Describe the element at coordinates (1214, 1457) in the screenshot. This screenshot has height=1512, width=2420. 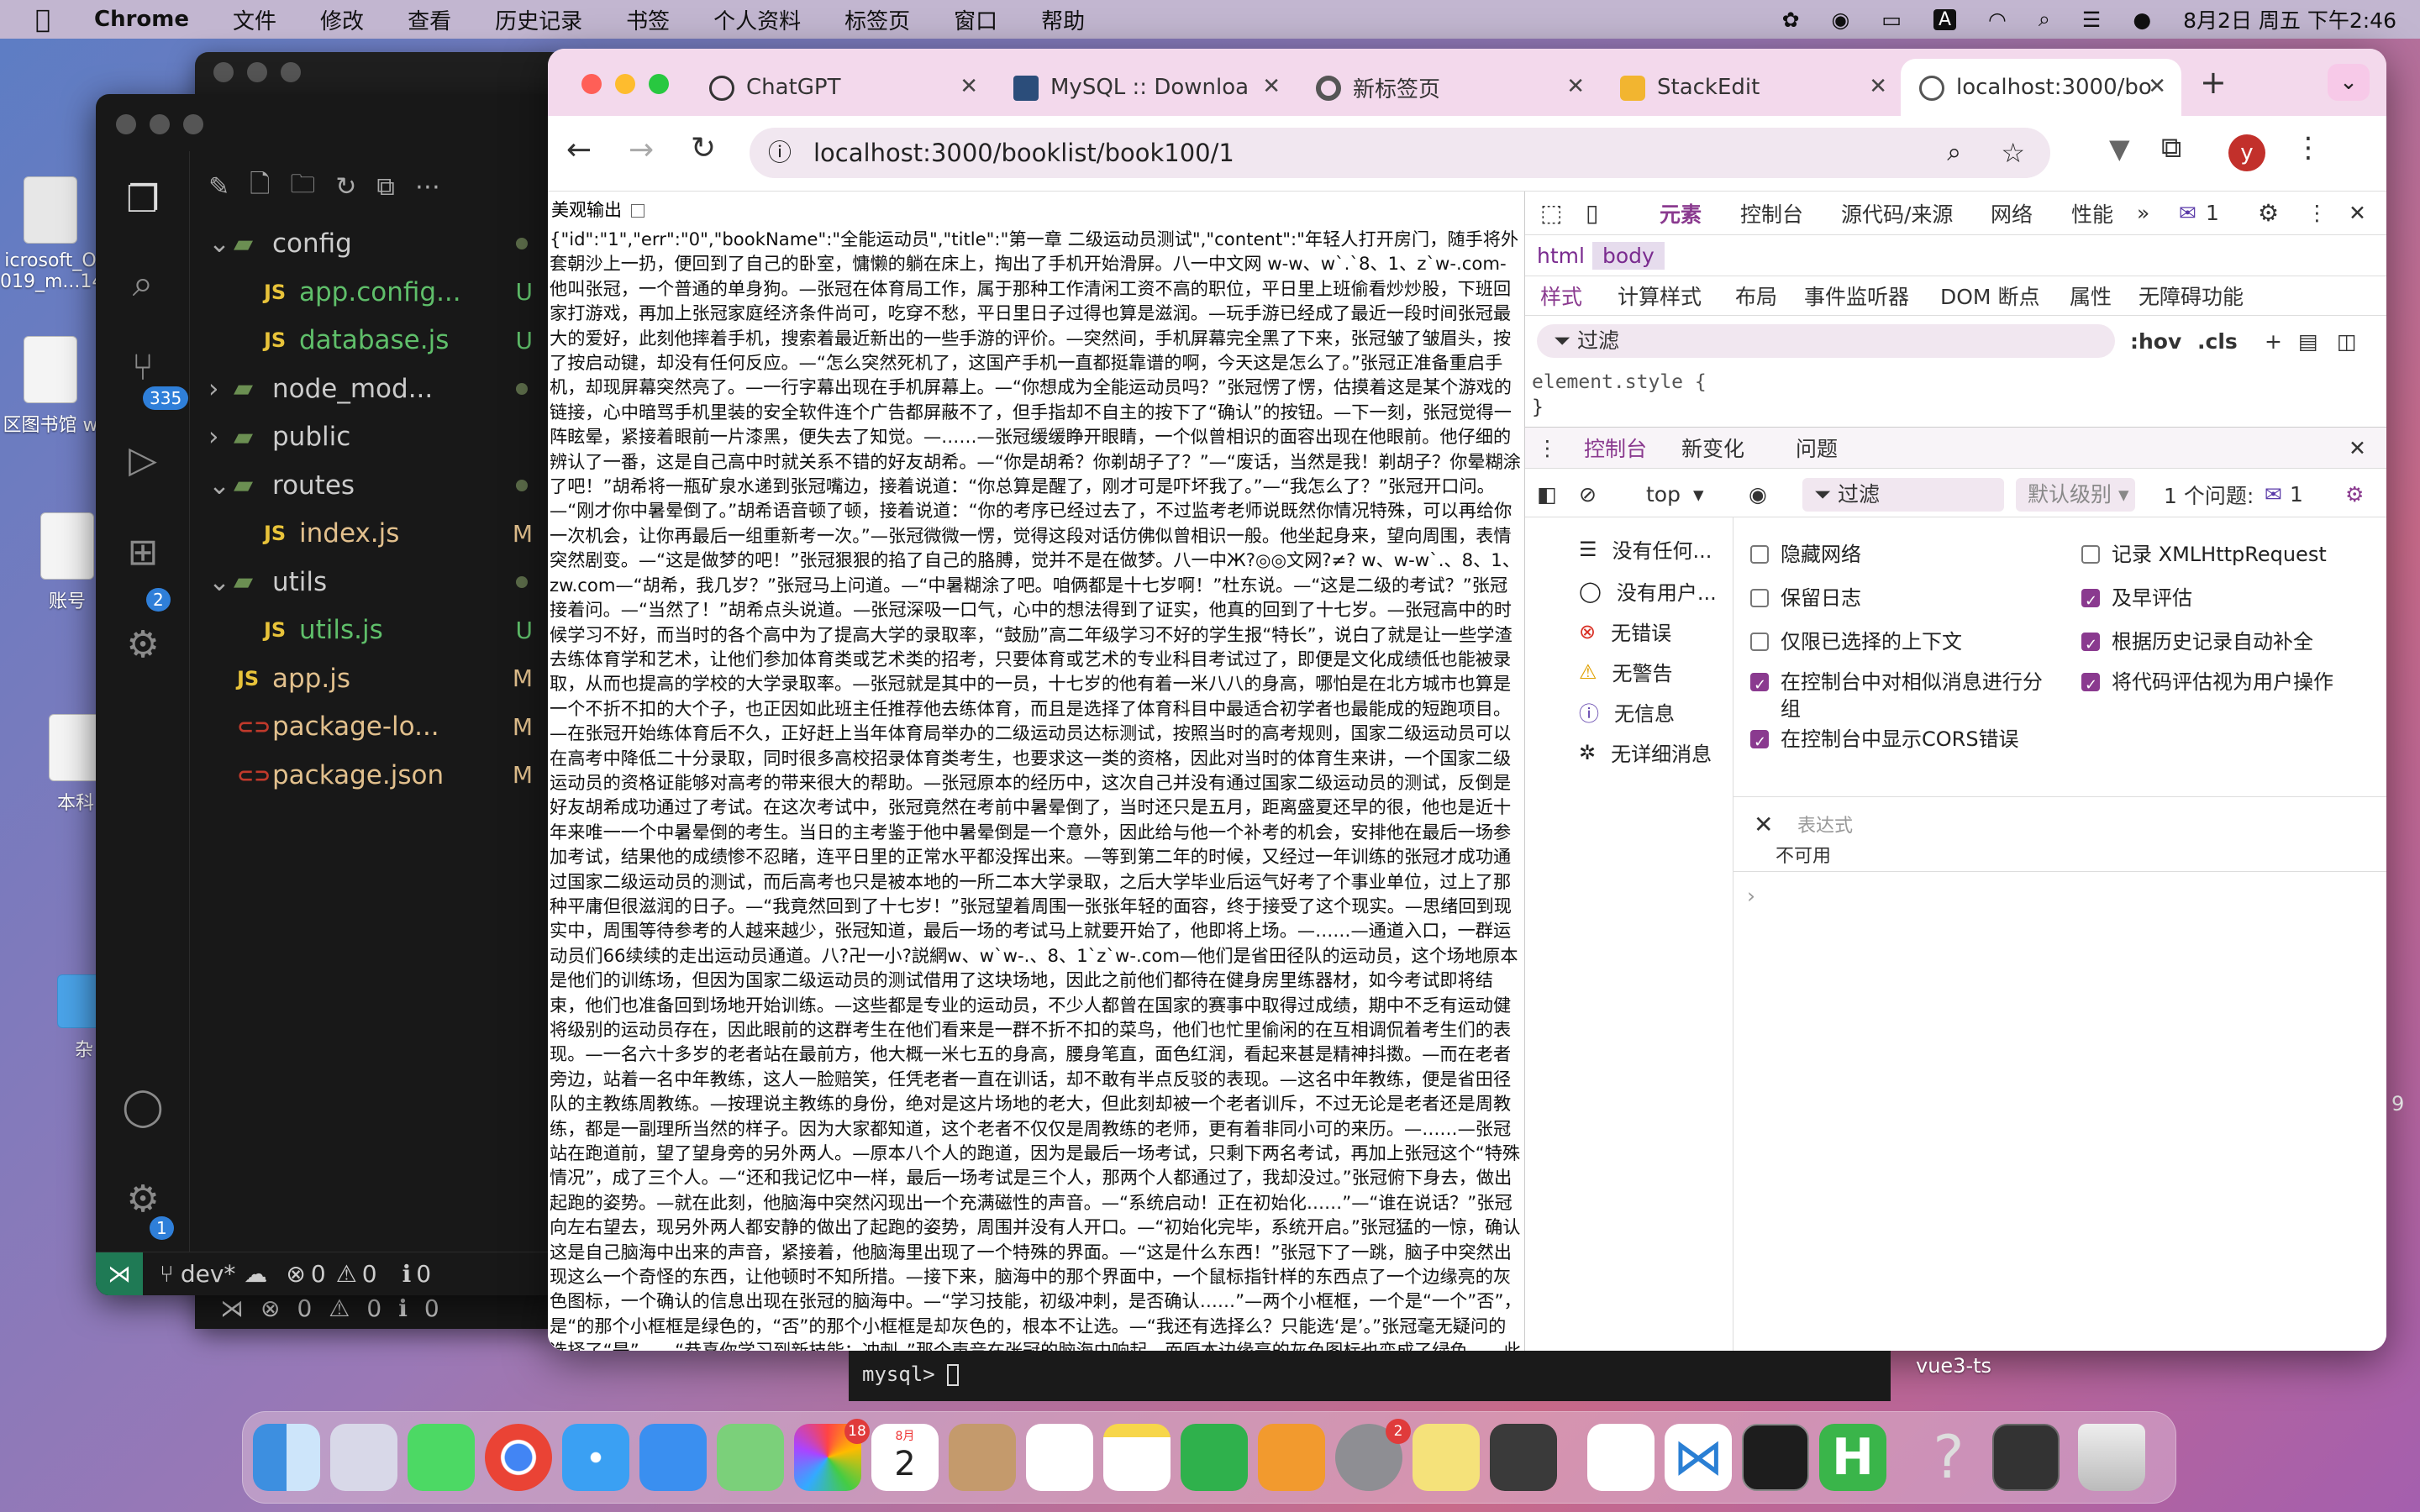
I see `numbers-icon` at that location.